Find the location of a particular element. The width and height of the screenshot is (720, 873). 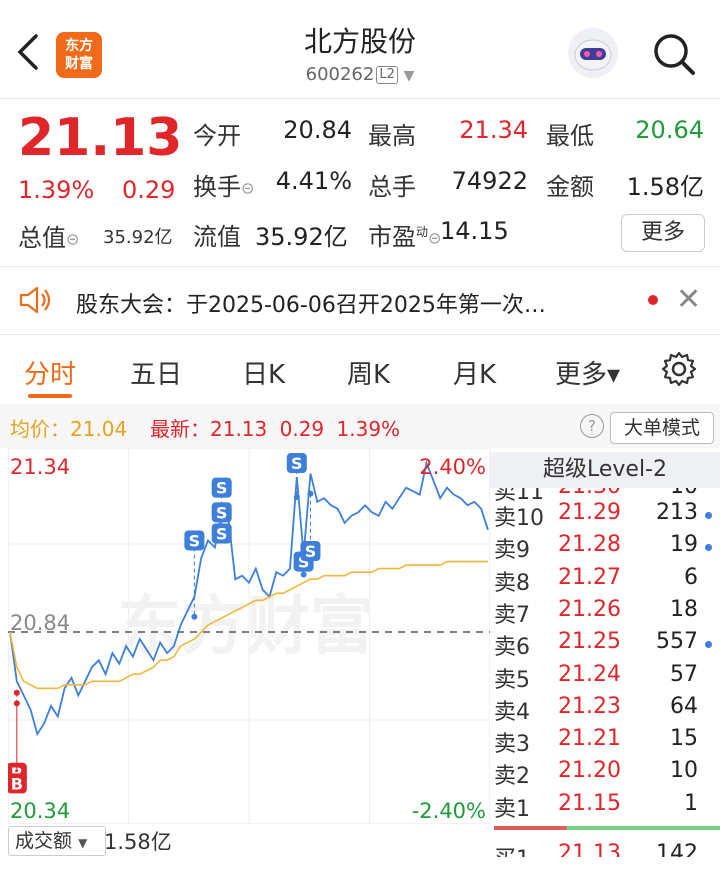

change-percent: 1.39% is located at coordinates (56, 190).